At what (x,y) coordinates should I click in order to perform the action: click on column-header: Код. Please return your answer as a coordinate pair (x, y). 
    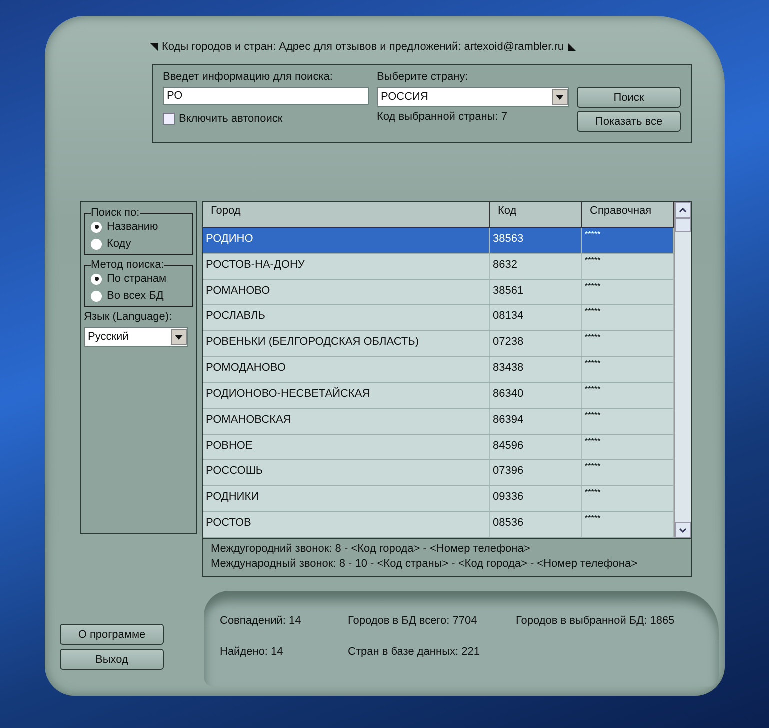
    Looking at the image, I should click on (536, 214).